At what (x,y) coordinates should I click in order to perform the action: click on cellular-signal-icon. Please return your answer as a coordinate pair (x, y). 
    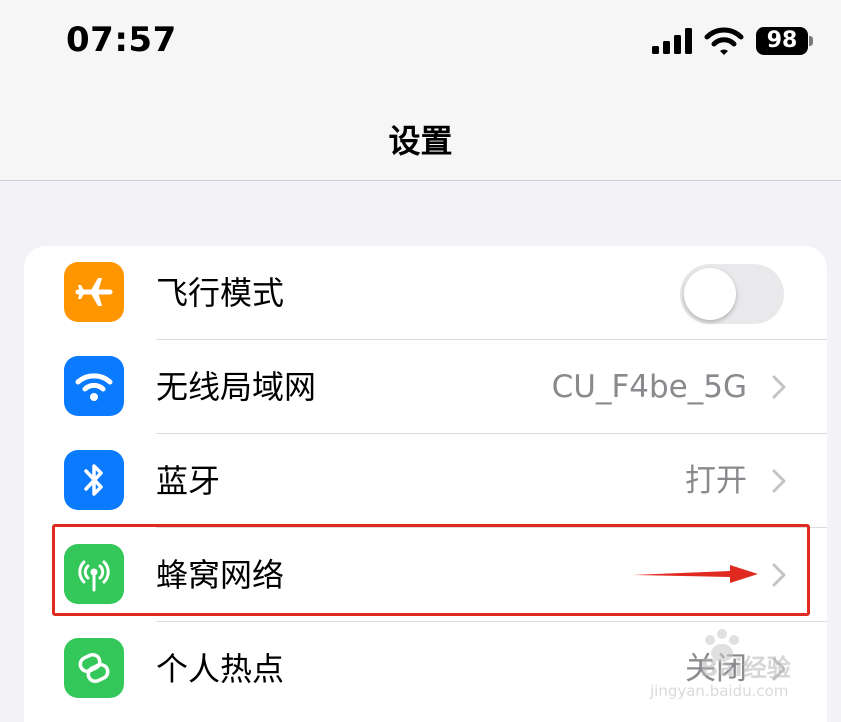
    Looking at the image, I should click on (672, 41).